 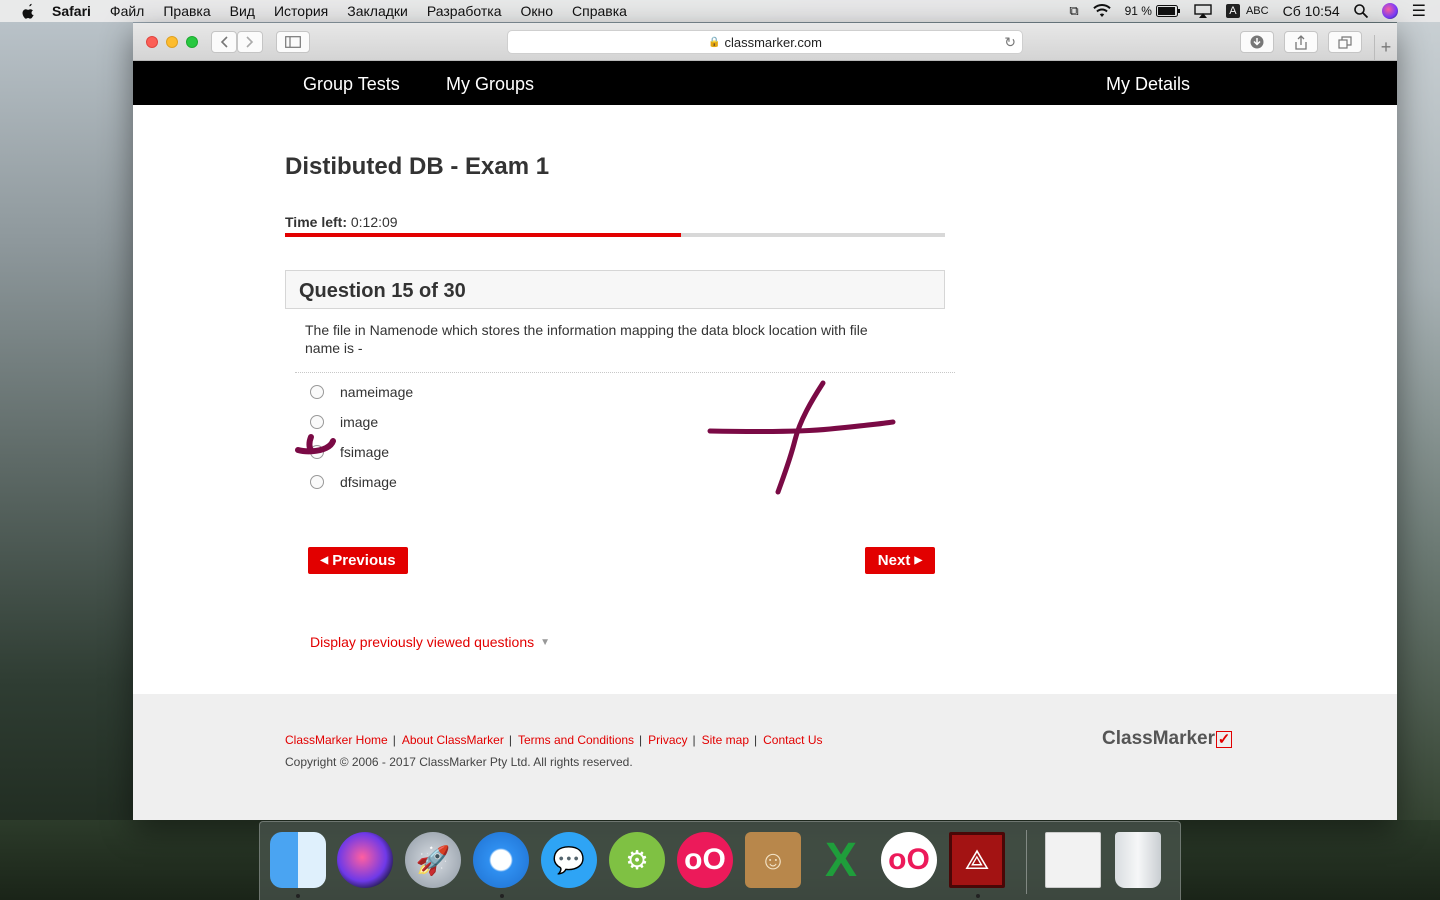 I want to click on download-icon, so click(x=1257, y=42).